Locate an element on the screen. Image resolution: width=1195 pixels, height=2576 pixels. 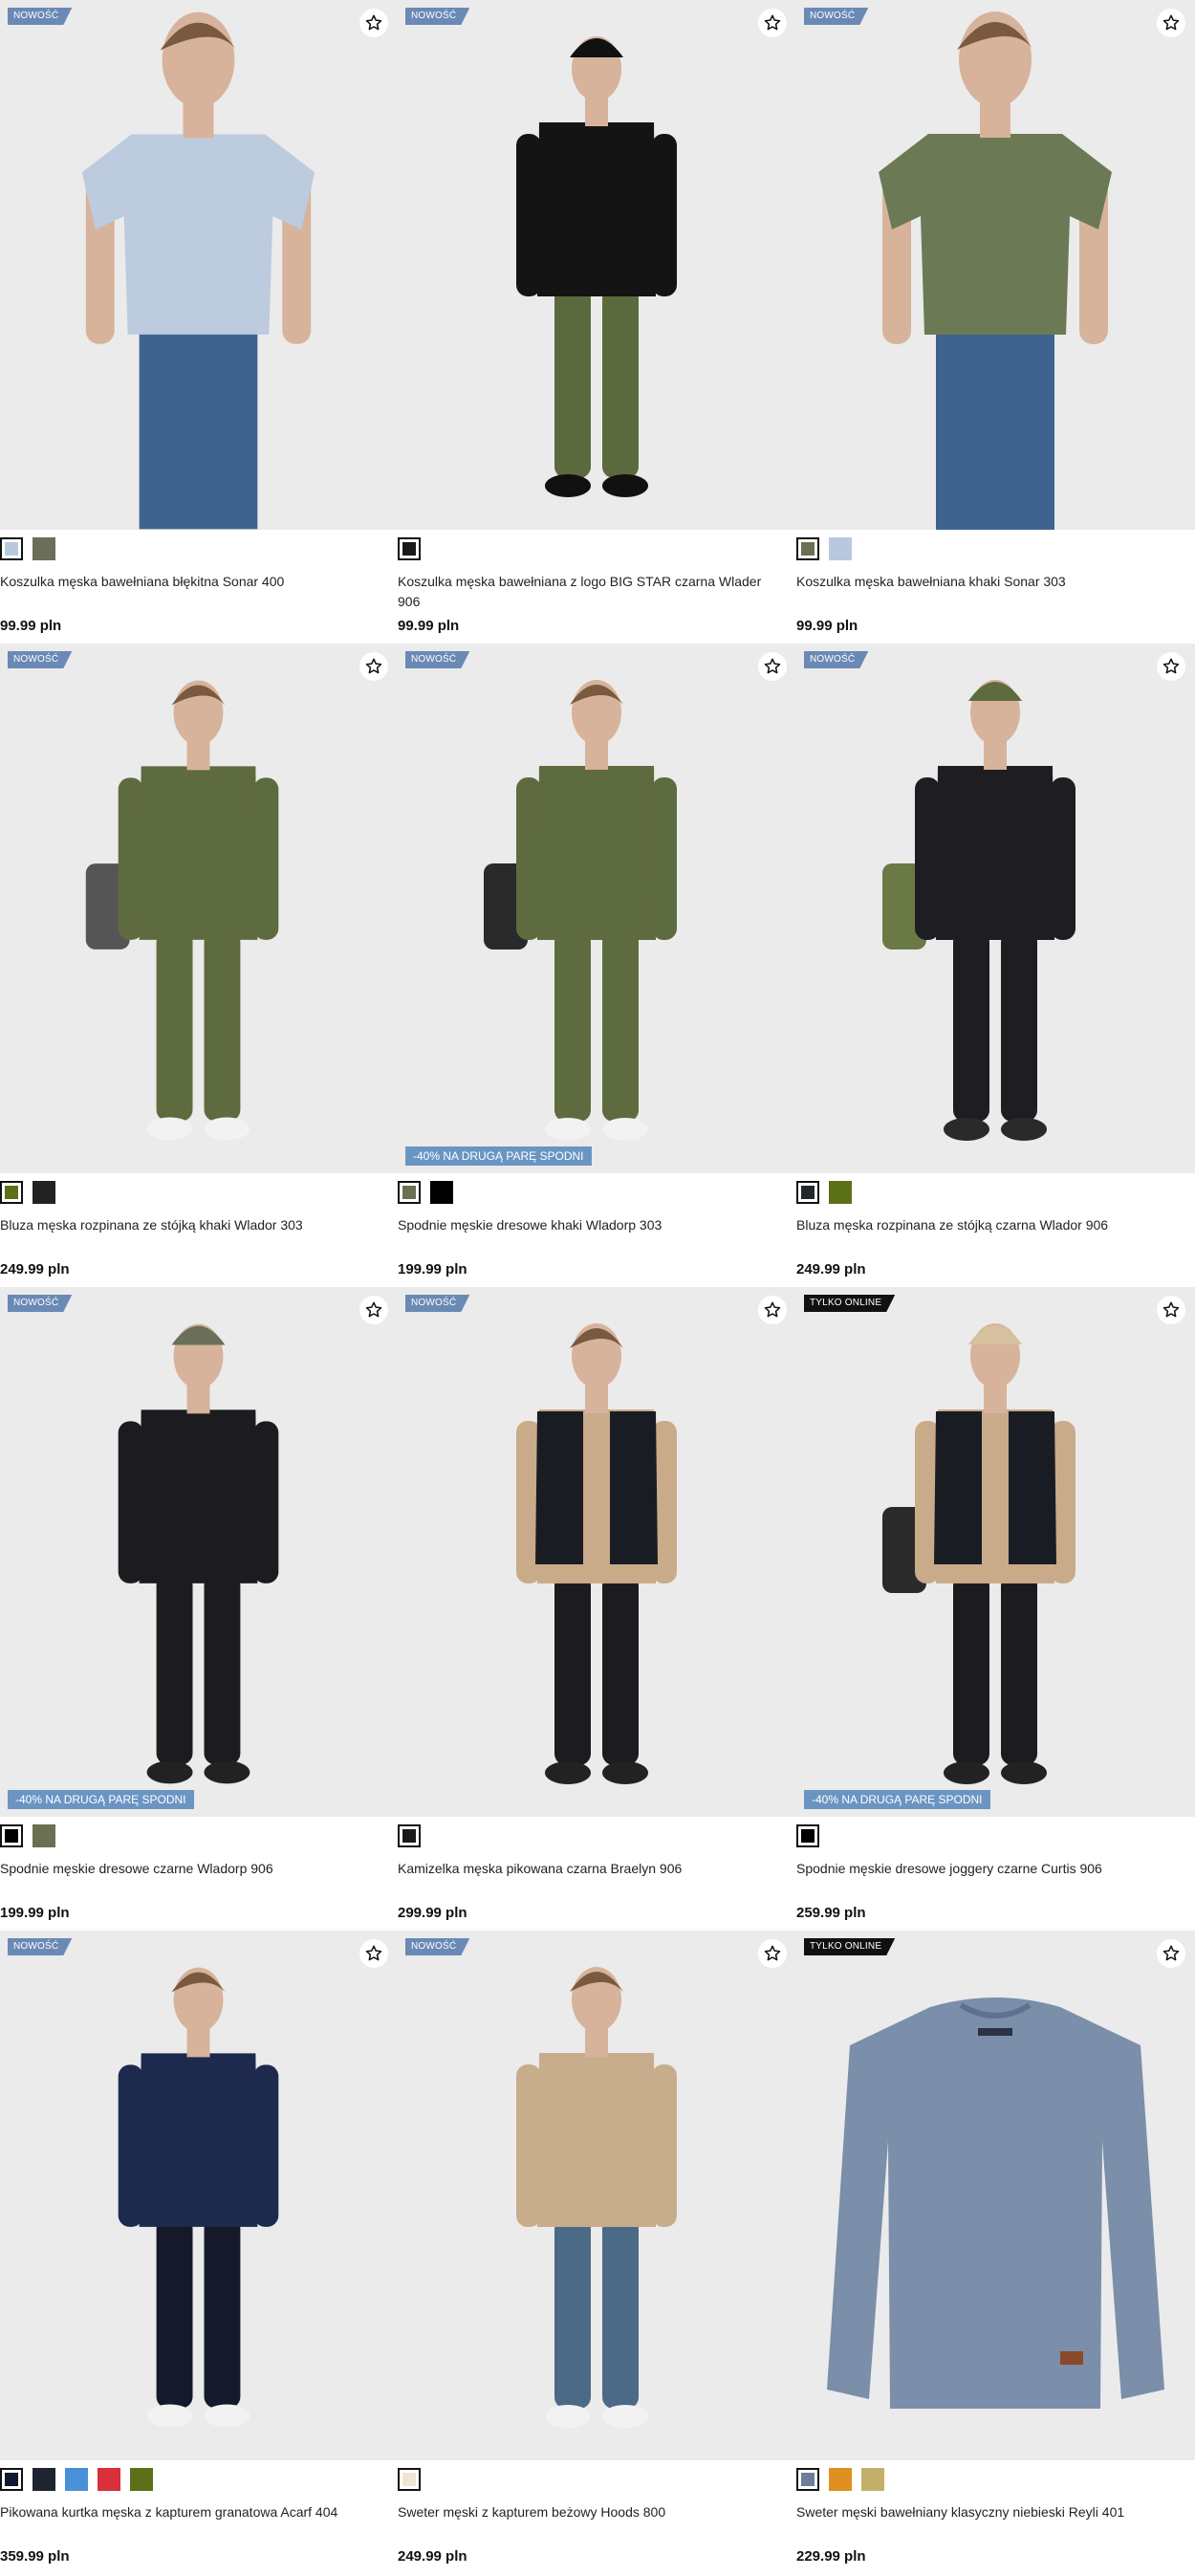
vest-right is located at coordinates (634, 1487).